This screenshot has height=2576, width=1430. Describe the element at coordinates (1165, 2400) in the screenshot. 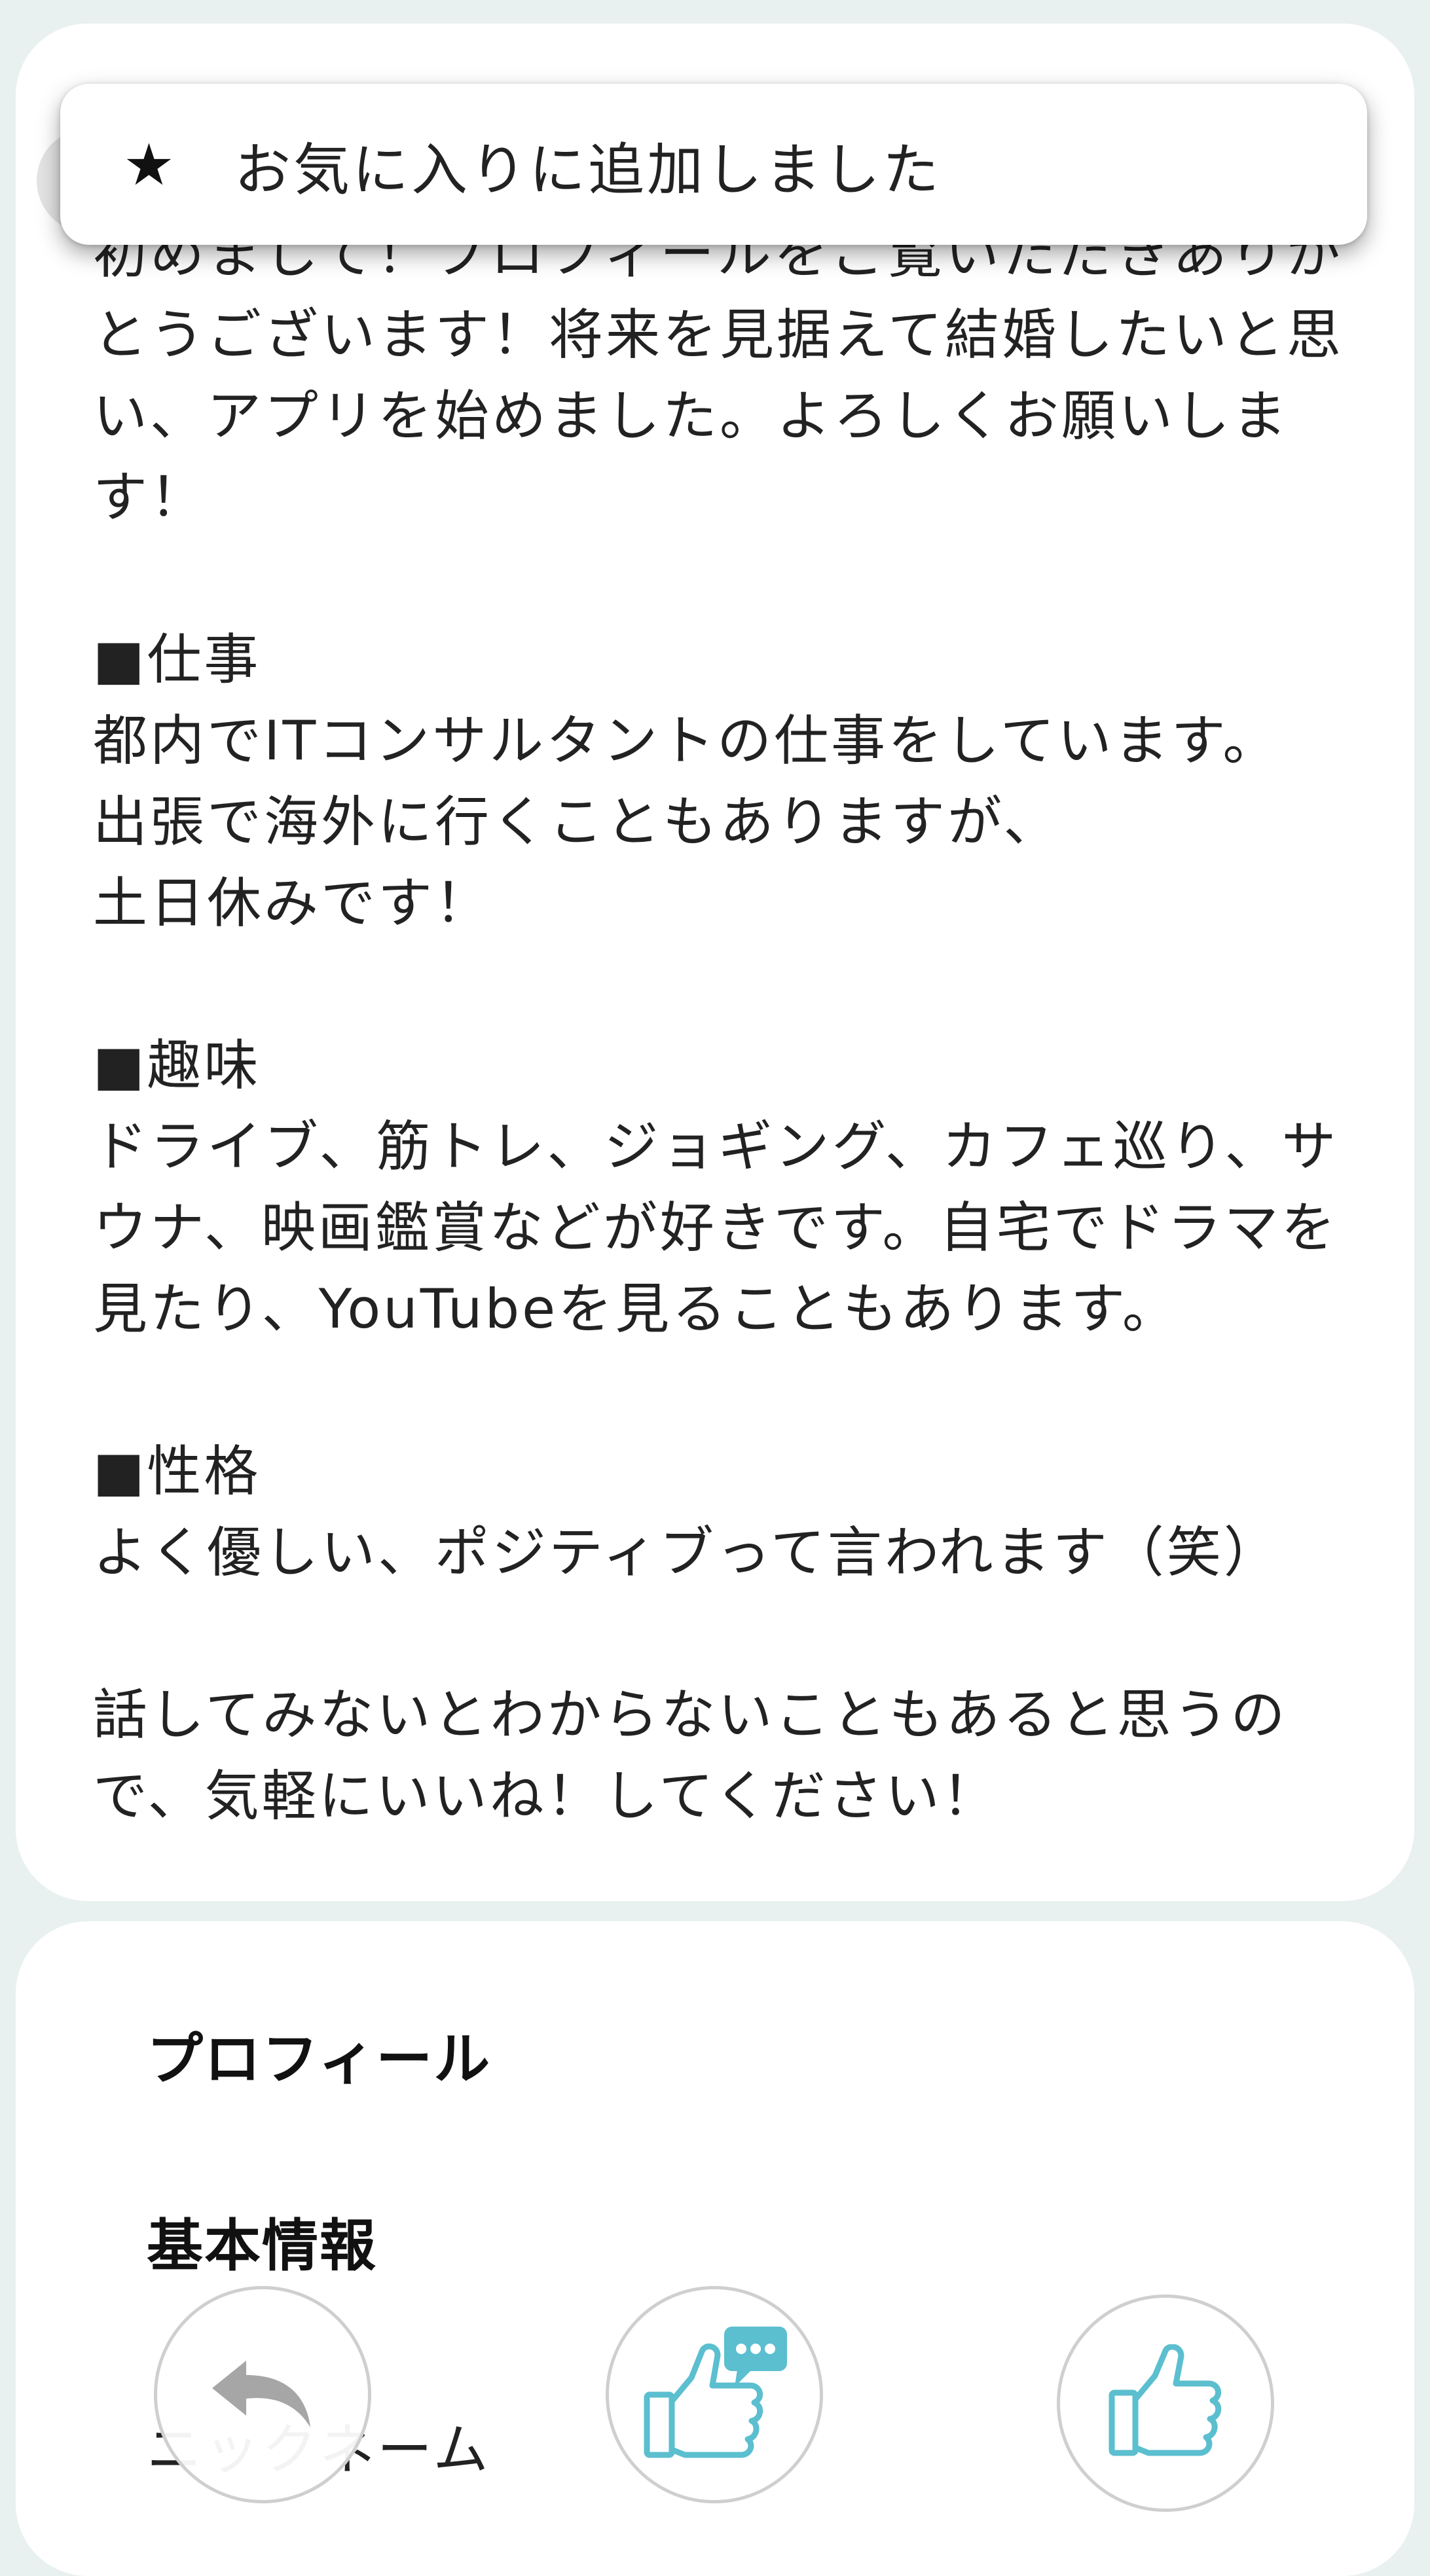

I see `thumbs-up-icon` at that location.